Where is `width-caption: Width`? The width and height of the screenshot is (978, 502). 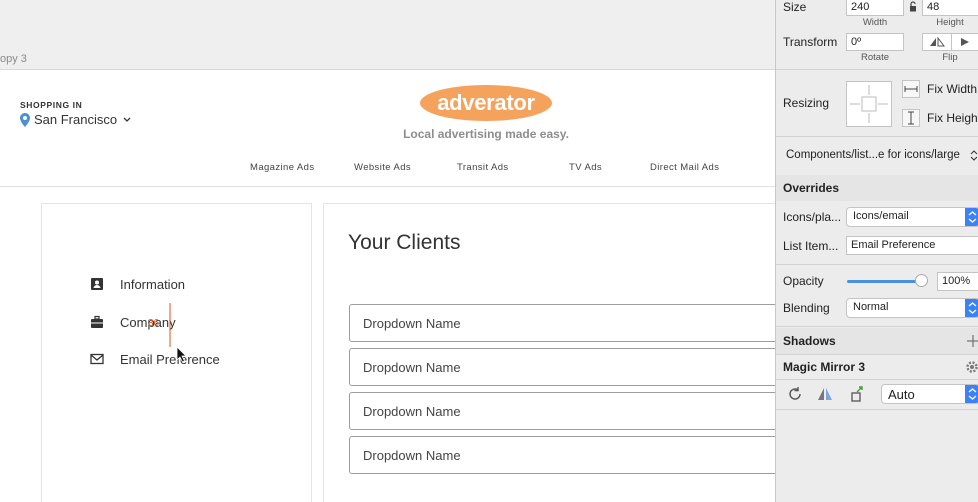 width-caption: Width is located at coordinates (875, 22).